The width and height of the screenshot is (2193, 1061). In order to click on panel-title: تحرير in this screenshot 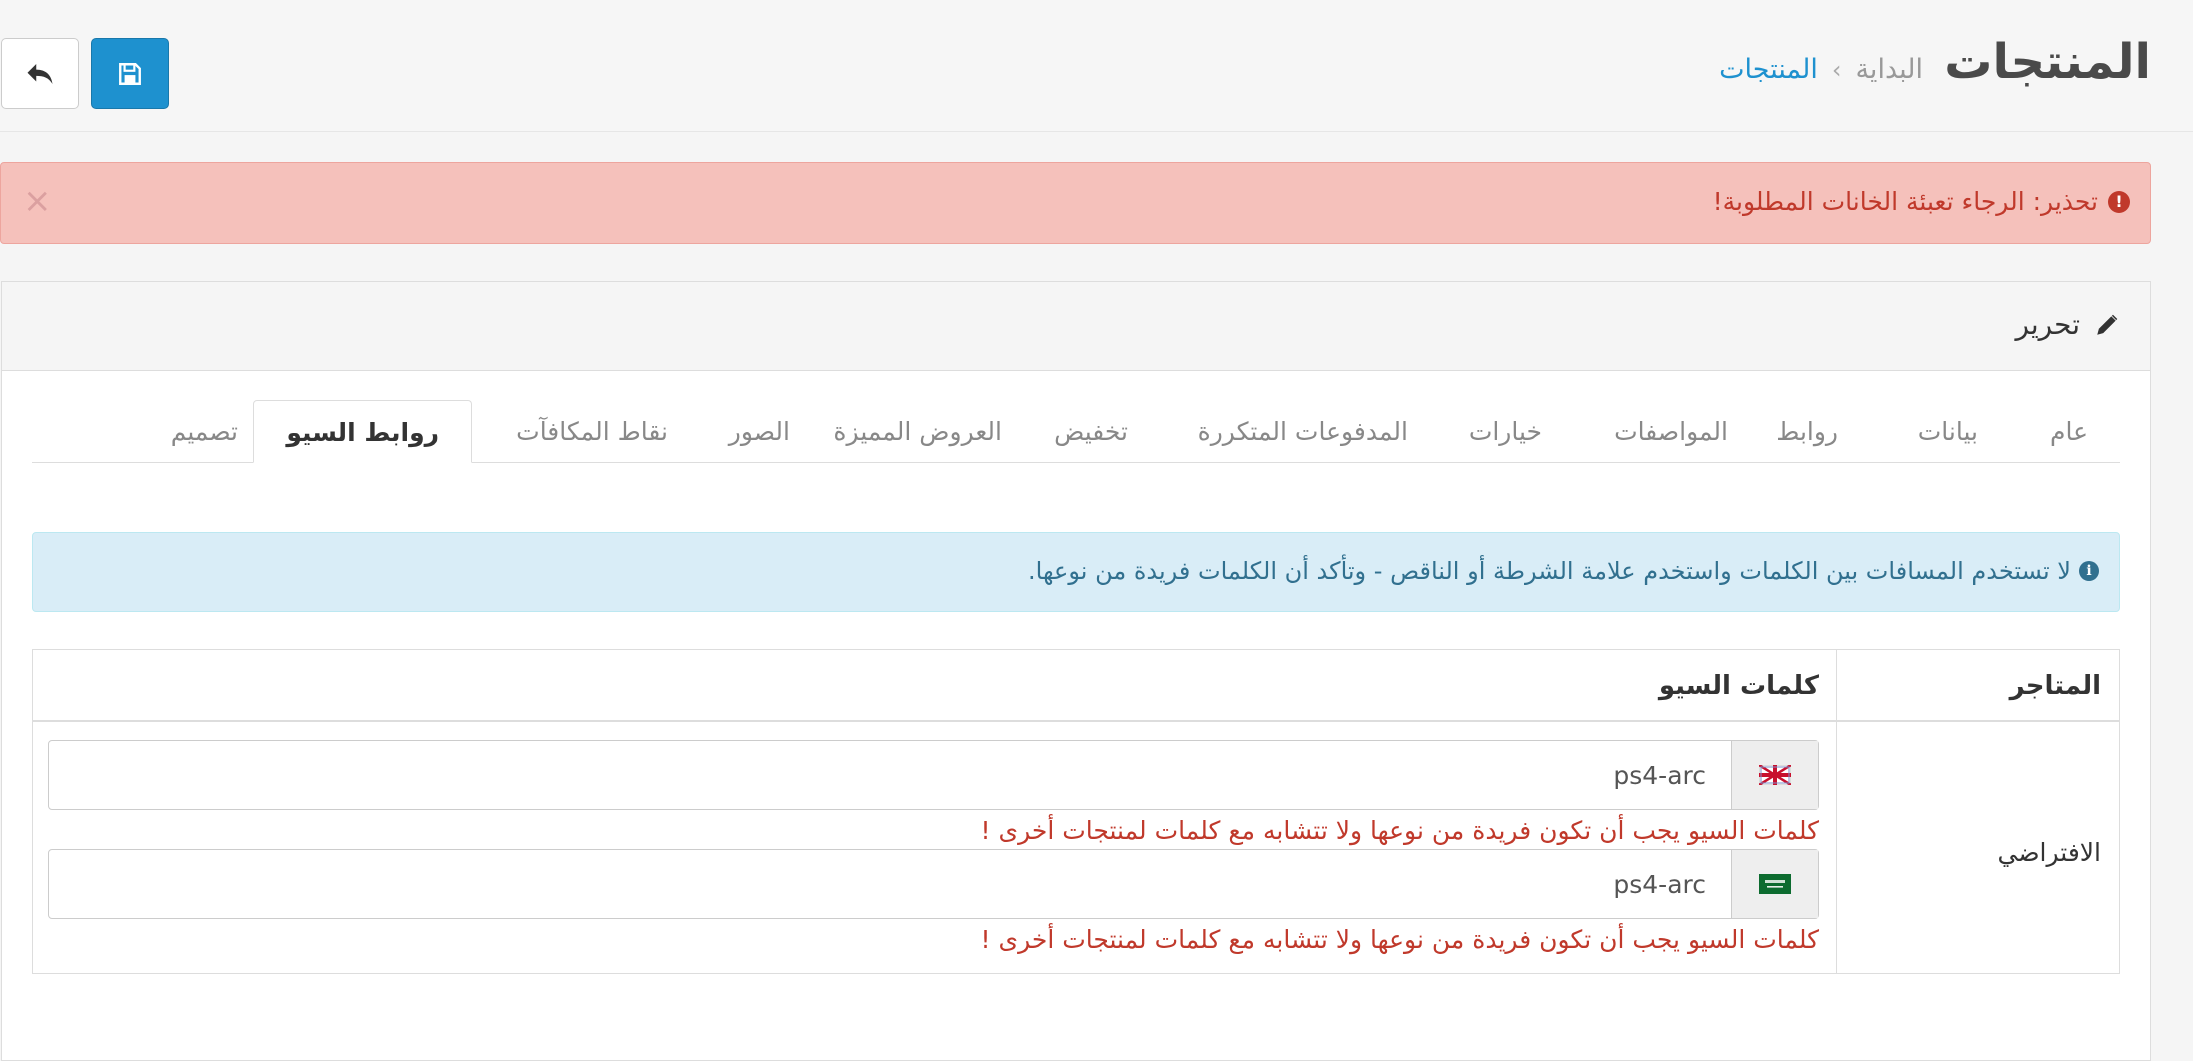, I will do `click(2067, 324)`.